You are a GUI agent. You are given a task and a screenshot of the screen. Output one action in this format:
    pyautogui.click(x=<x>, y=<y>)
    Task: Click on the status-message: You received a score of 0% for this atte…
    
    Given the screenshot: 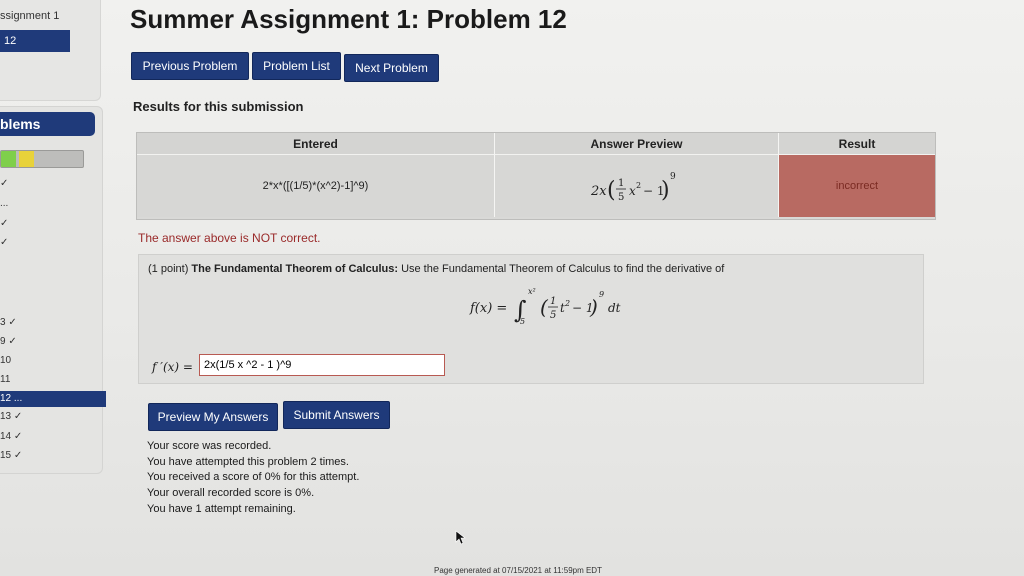 What is the action you would take?
    pyautogui.click(x=253, y=477)
    